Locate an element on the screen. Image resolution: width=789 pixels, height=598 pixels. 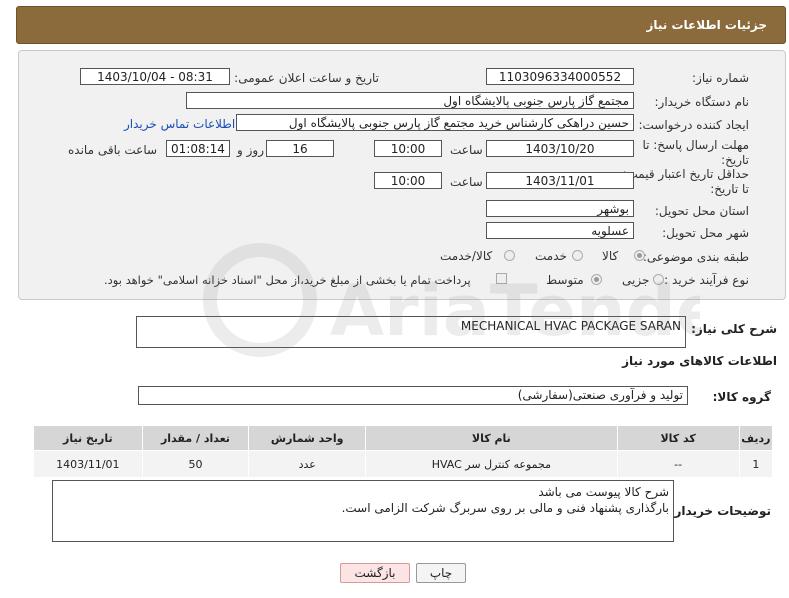
validity-time-label: ساعت is located at coordinates (466, 182).